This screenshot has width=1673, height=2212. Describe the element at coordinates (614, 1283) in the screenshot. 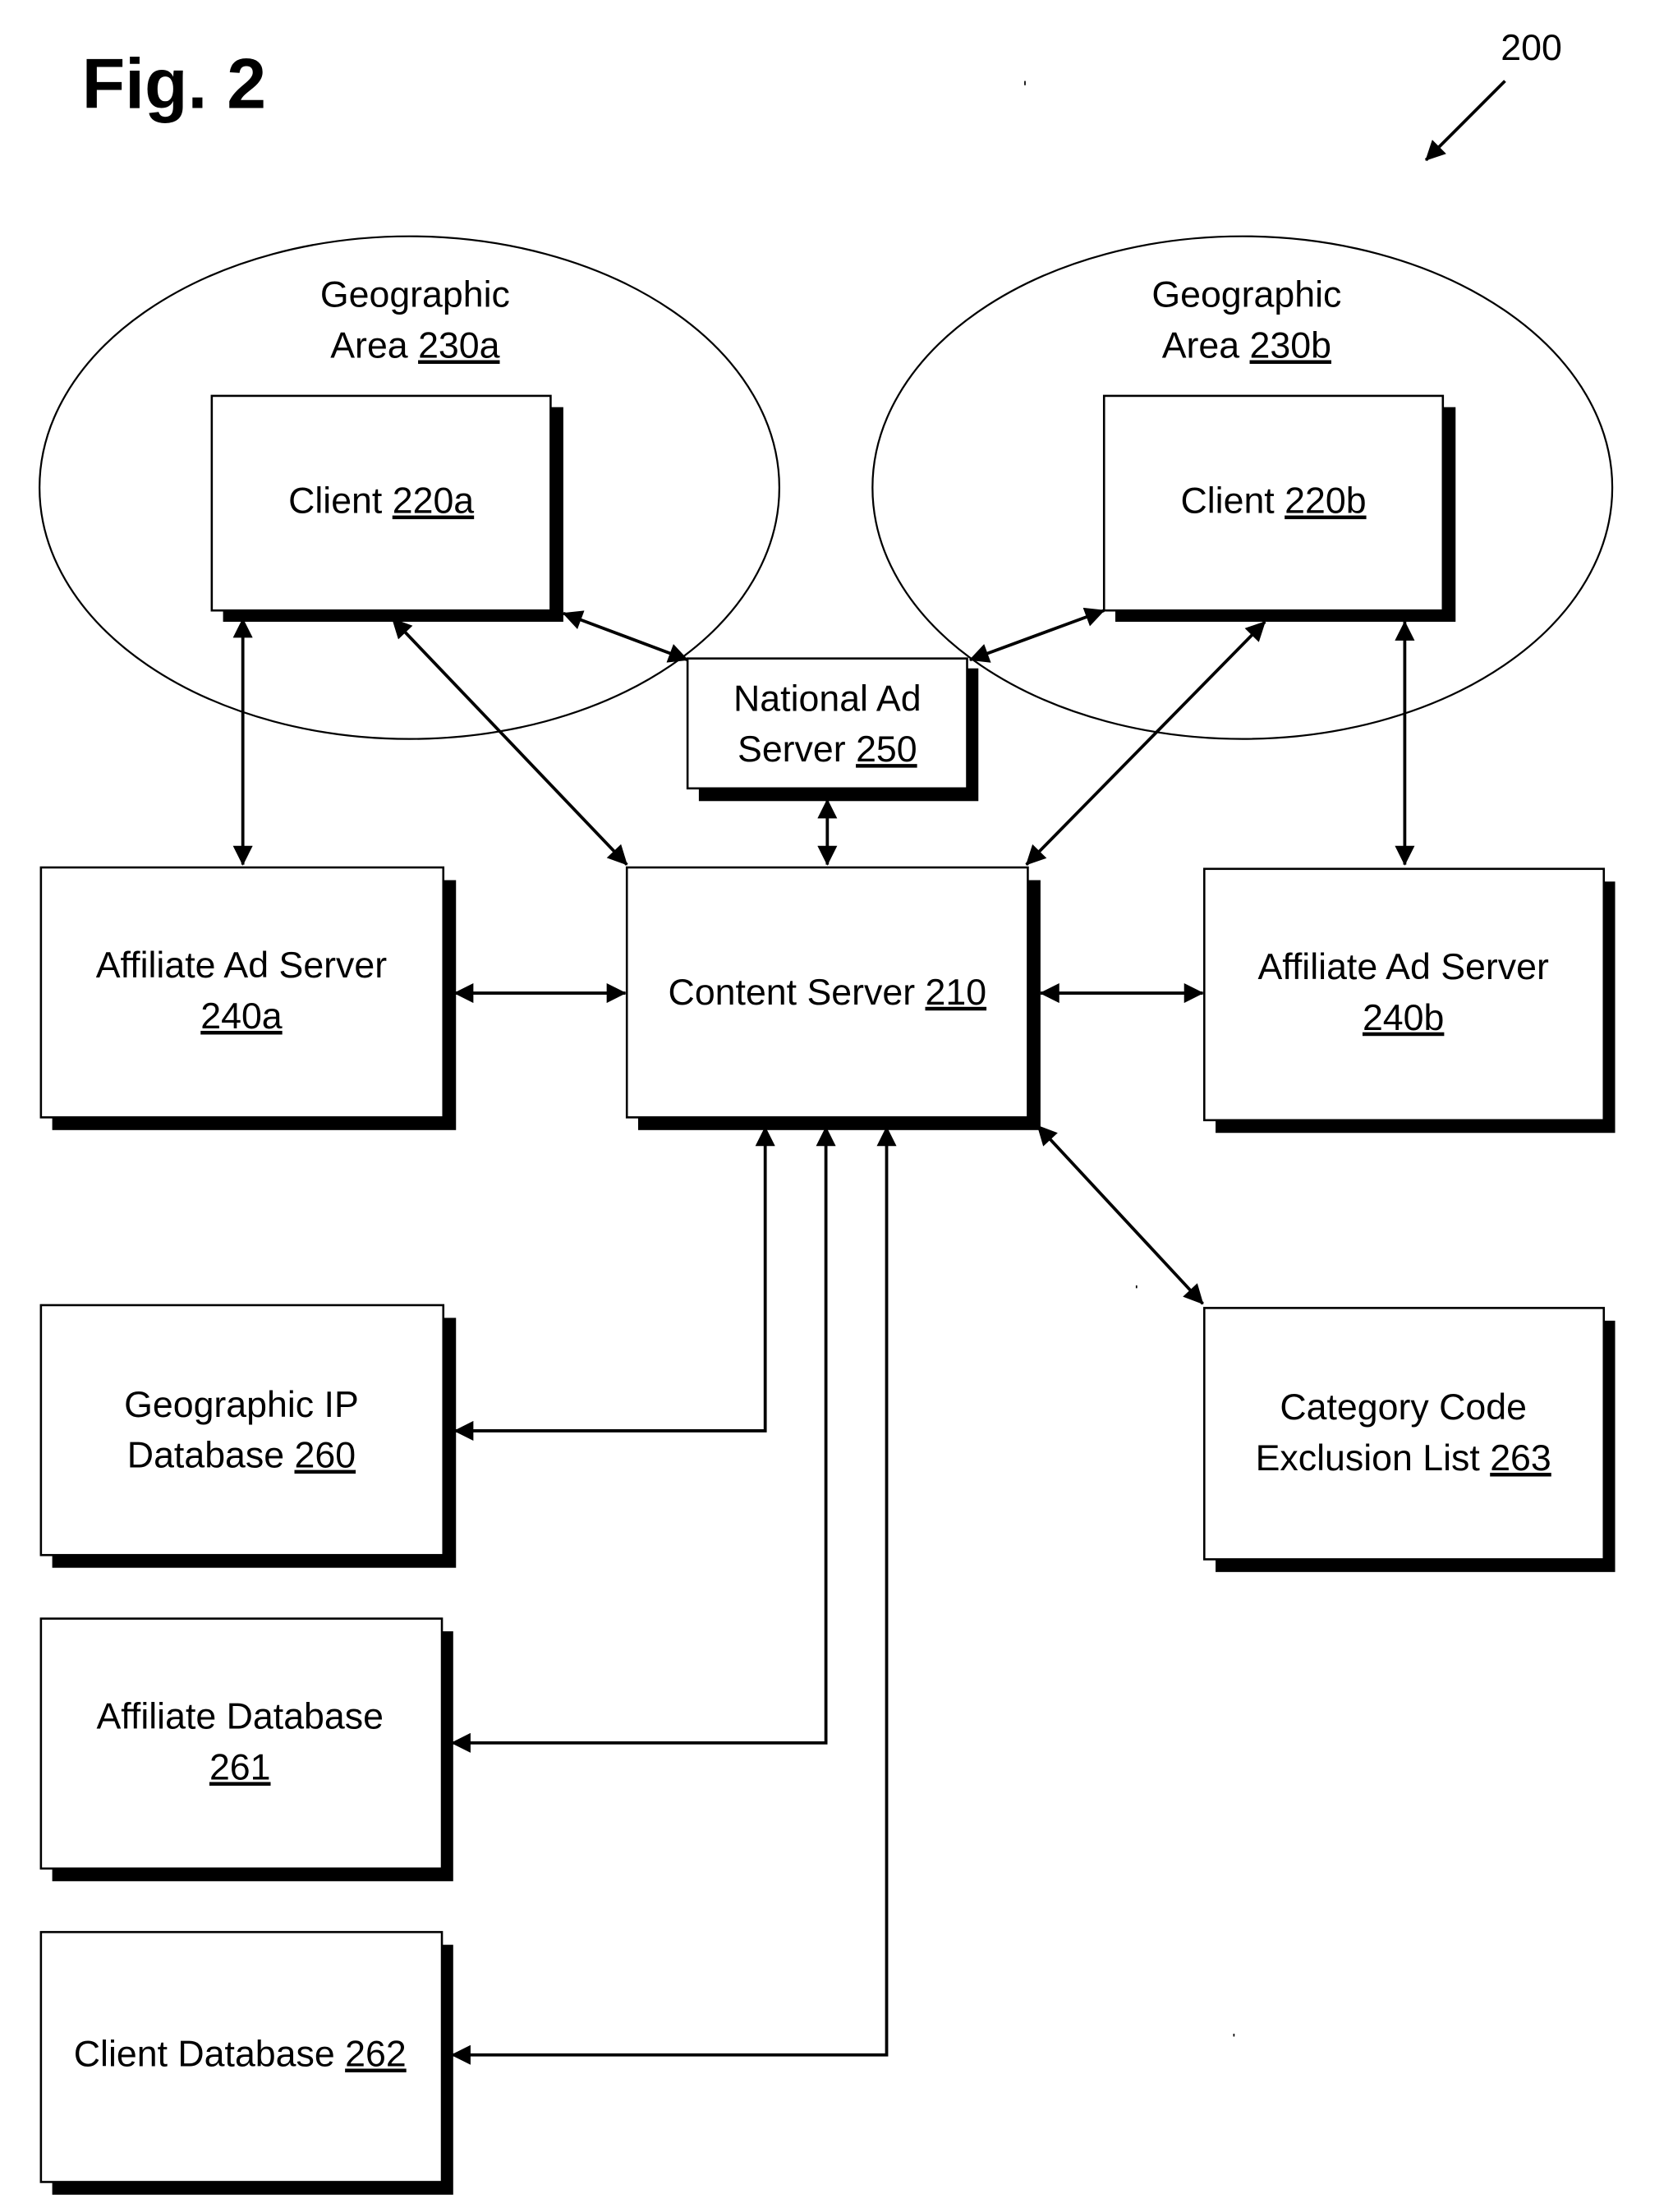

I see `connector-content-server-geo-ip-db` at that location.